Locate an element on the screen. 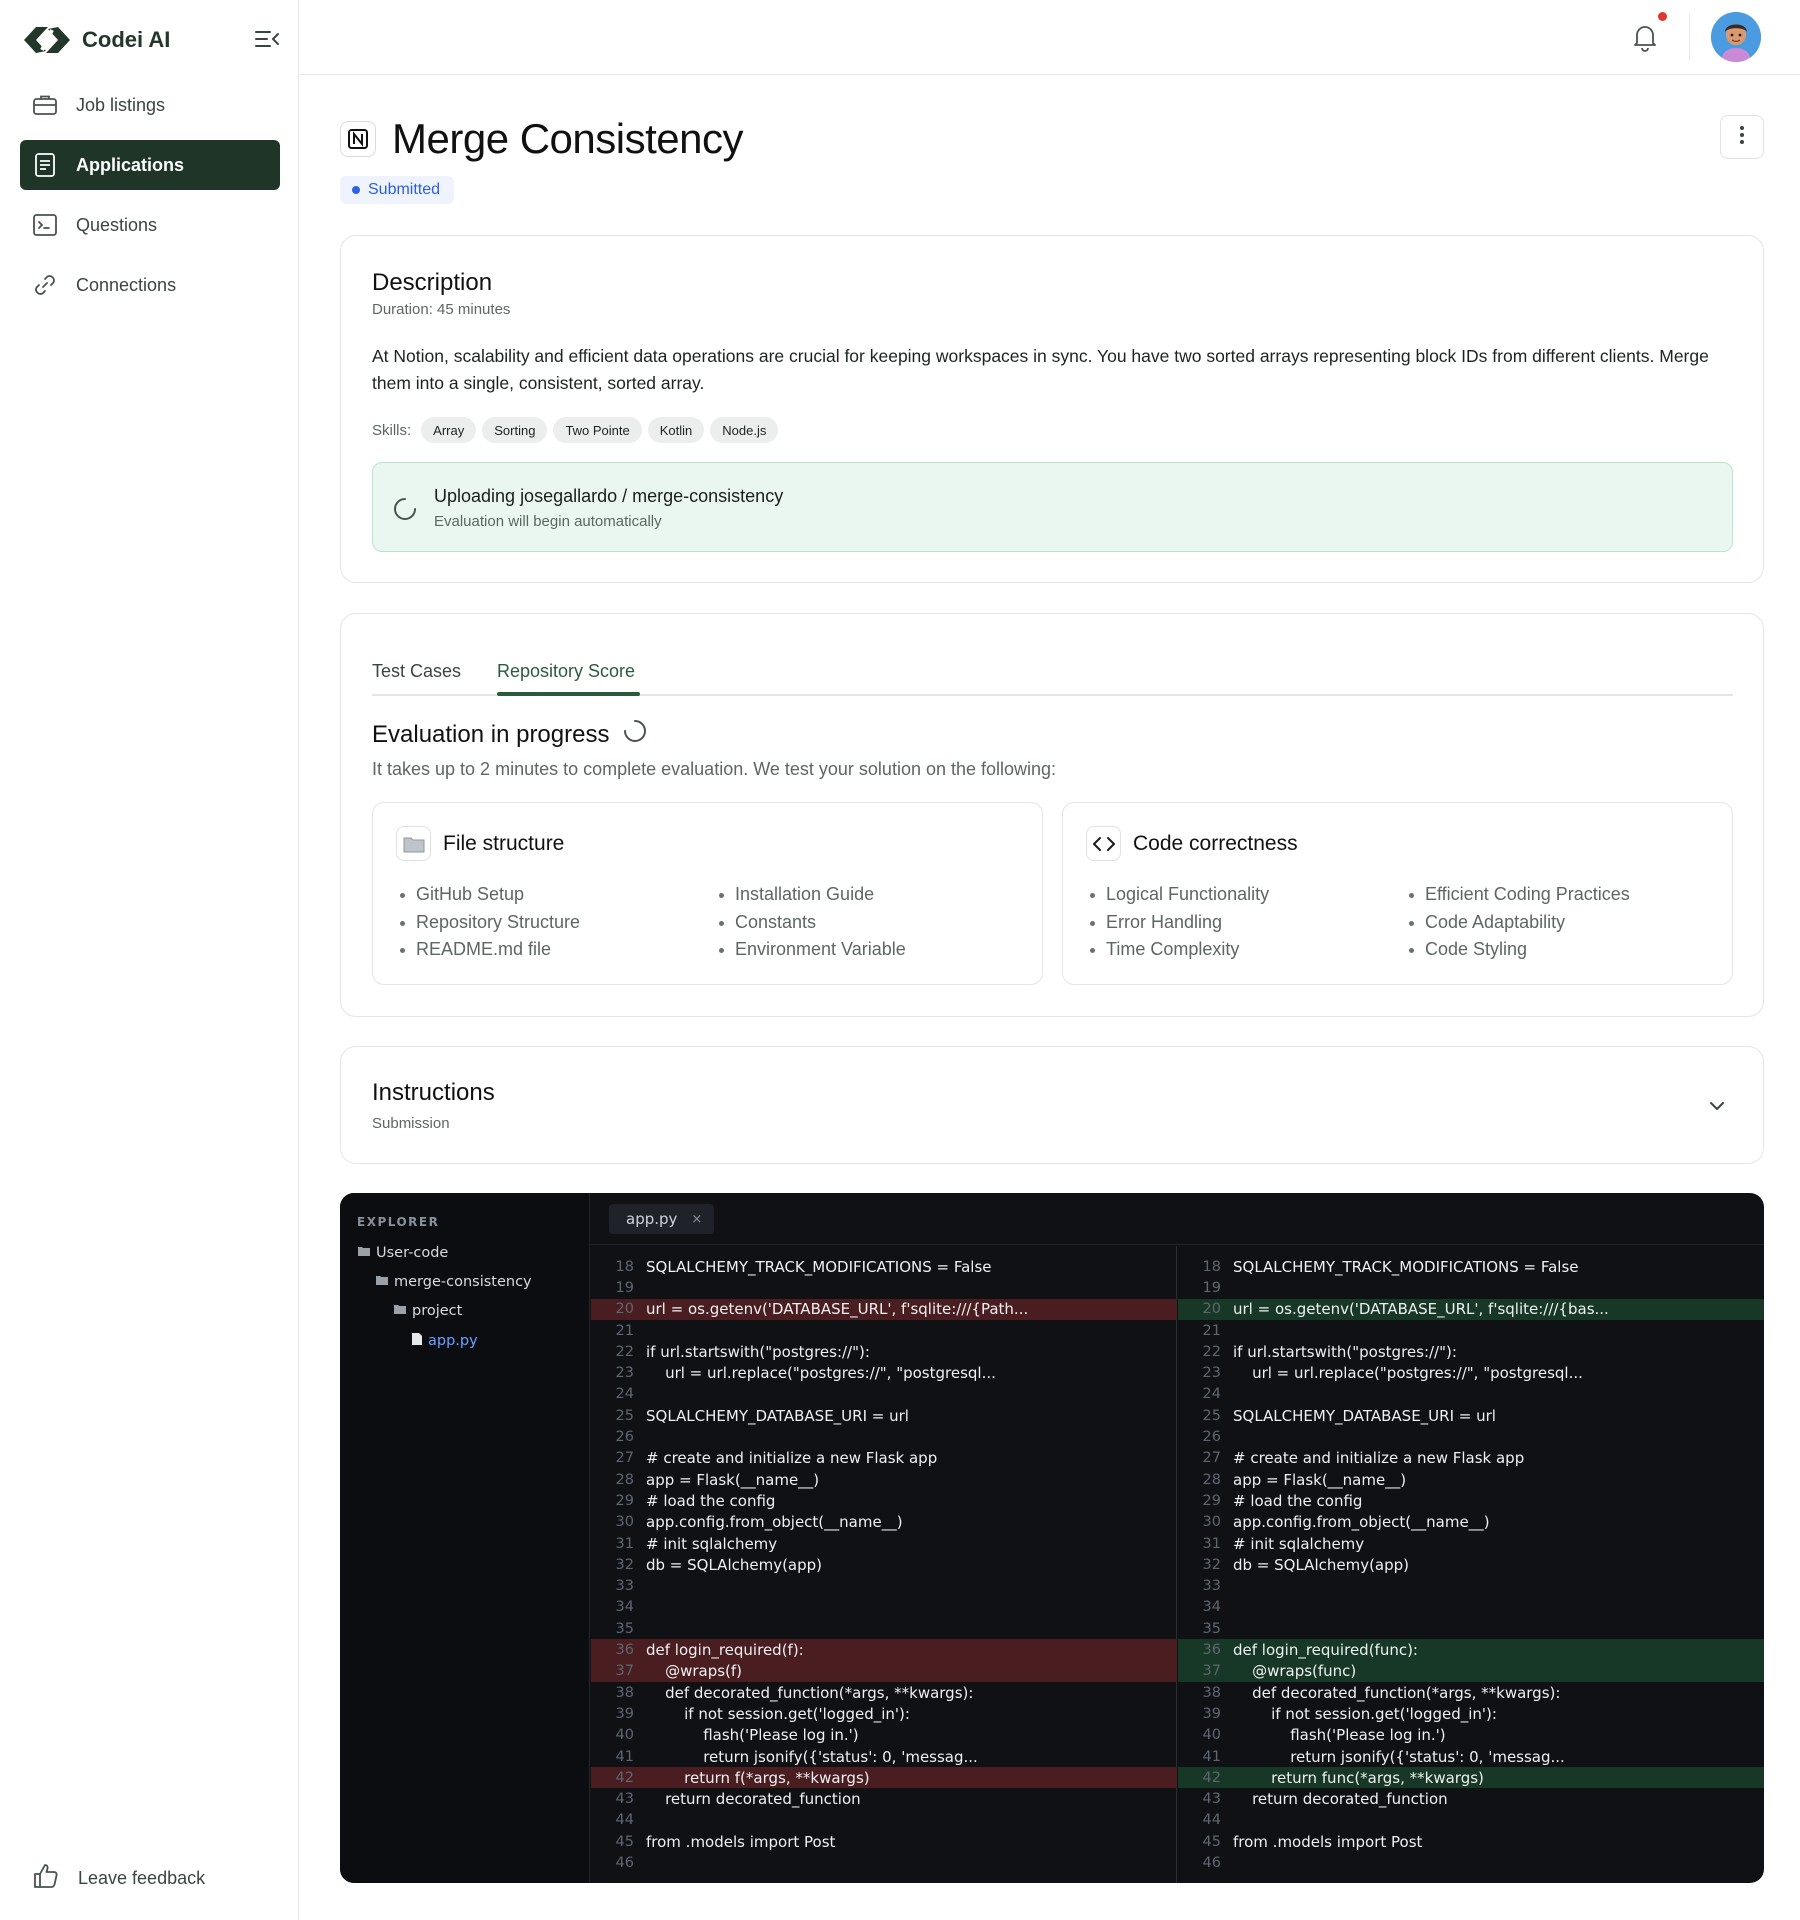  more-options-button is located at coordinates (1742, 137).